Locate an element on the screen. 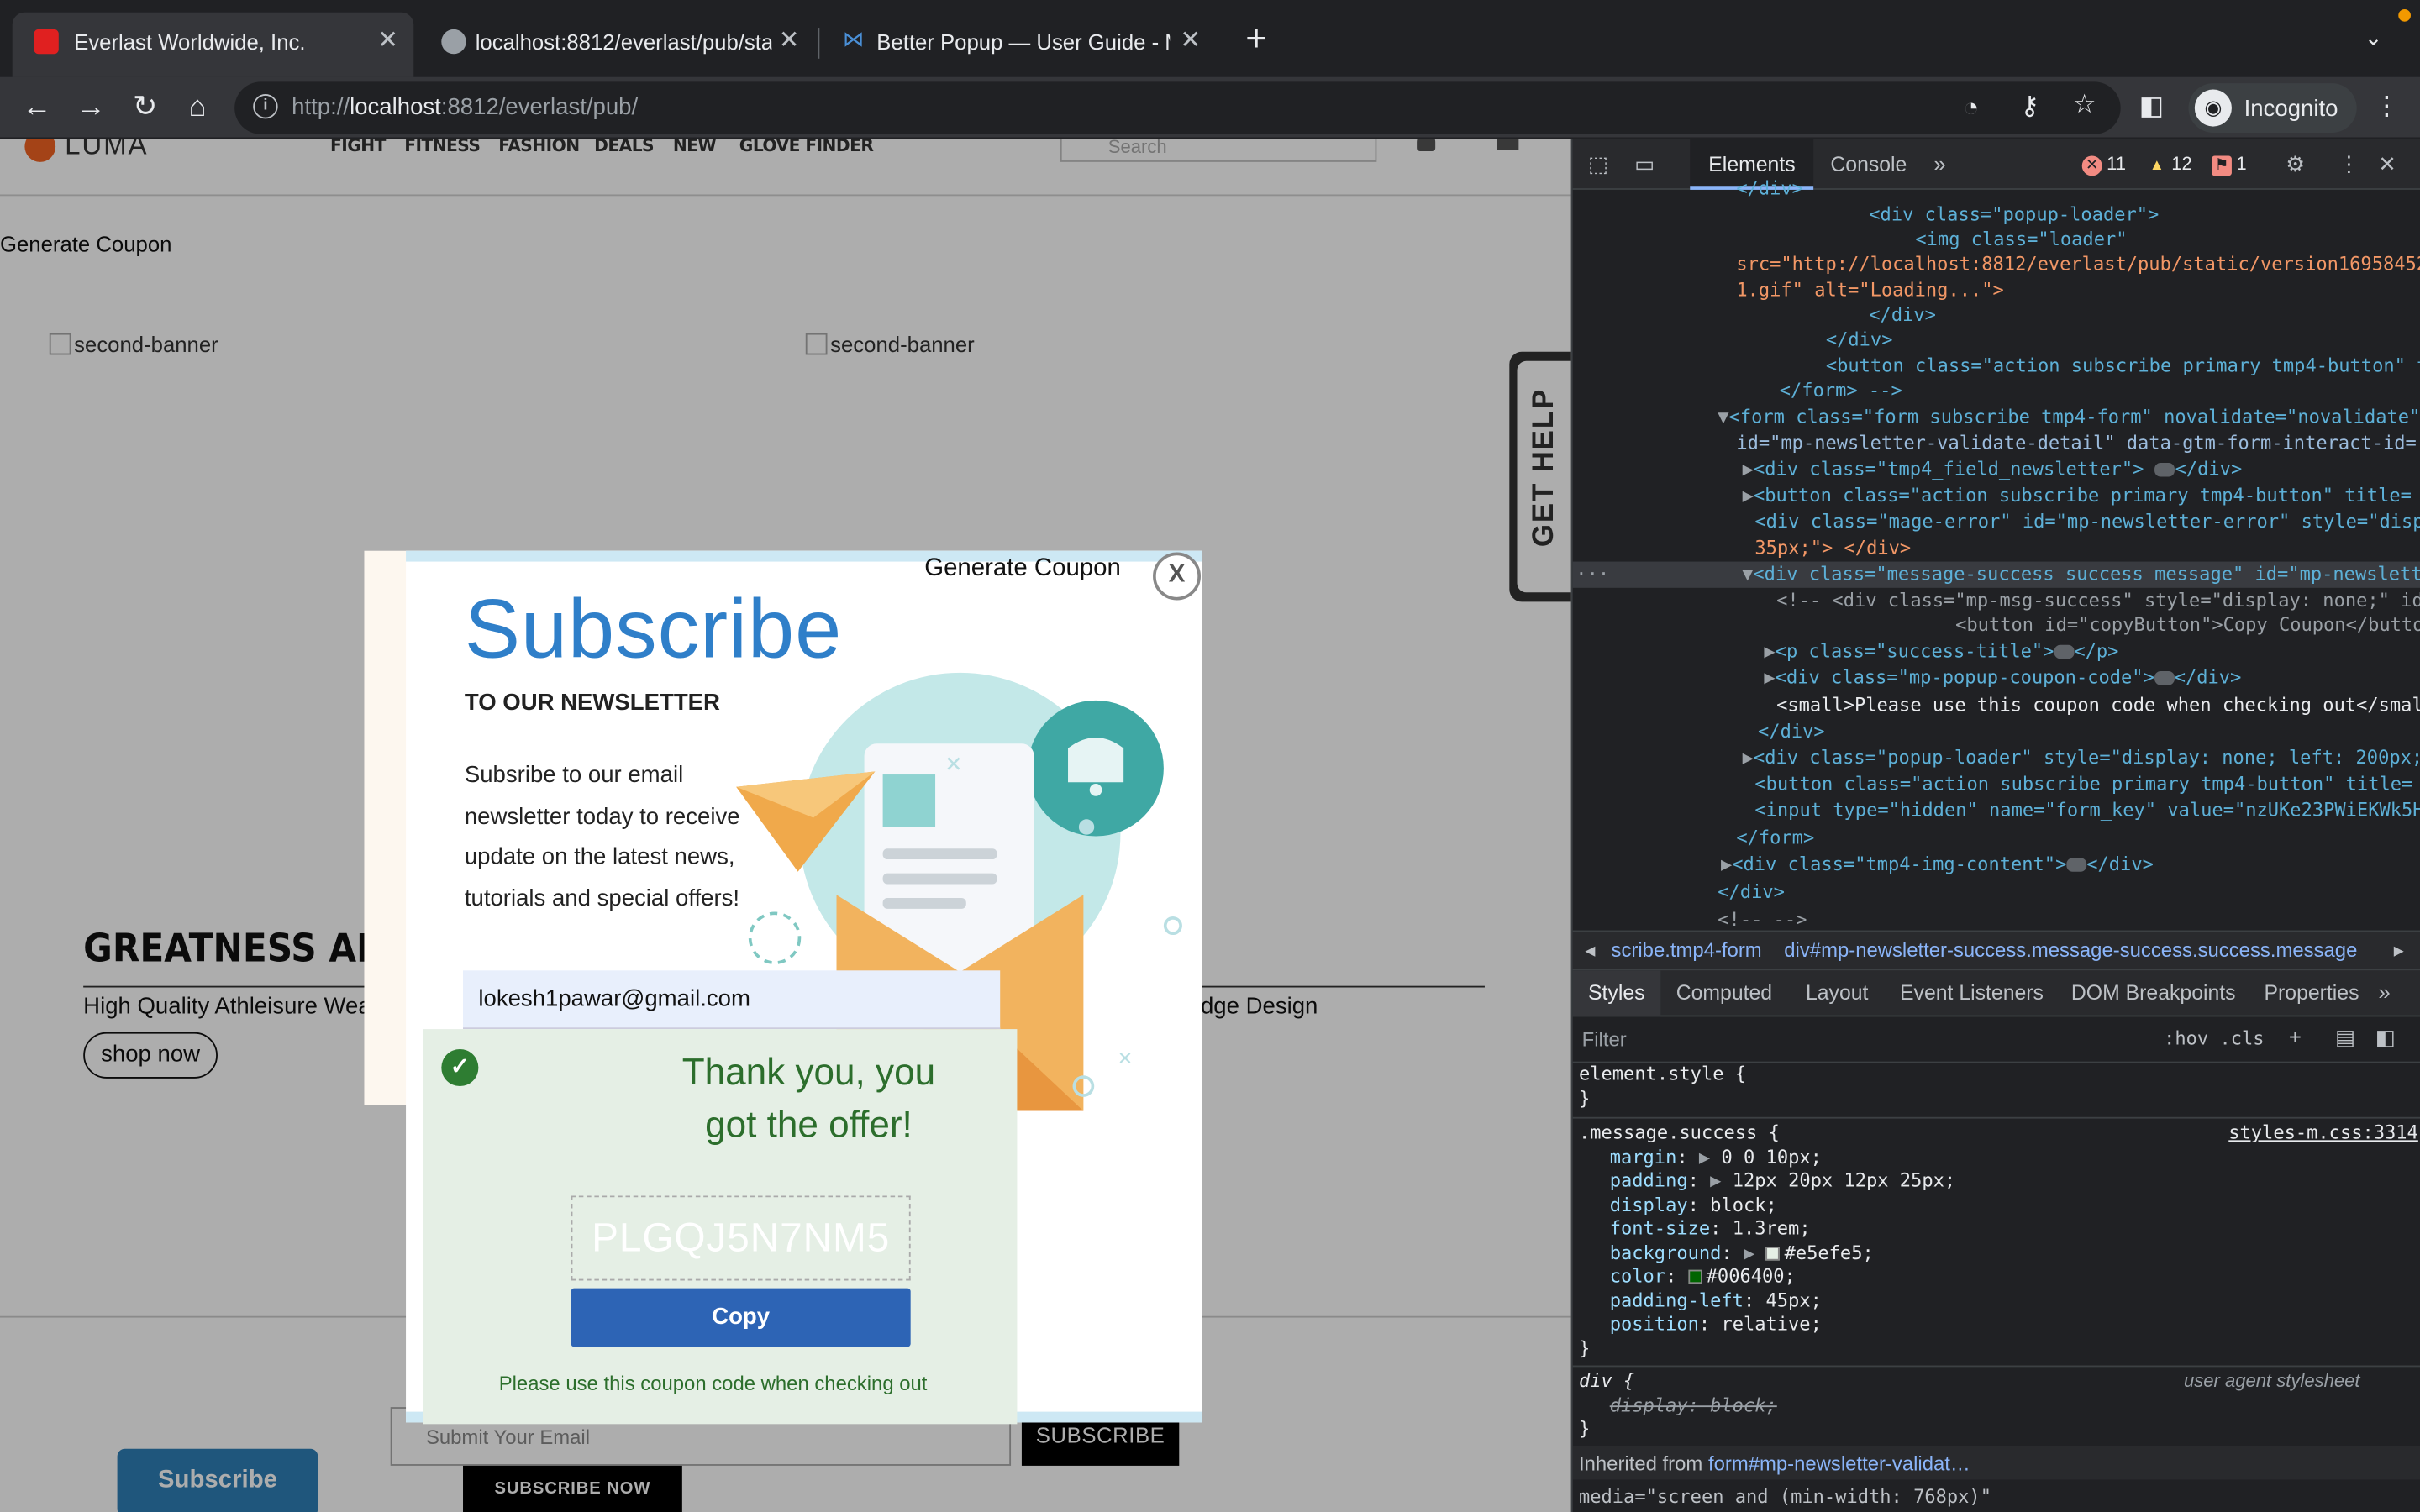 The image size is (2420, 1512). incognito-profile-button: ◉ Incognito is located at coordinates (2272, 108).